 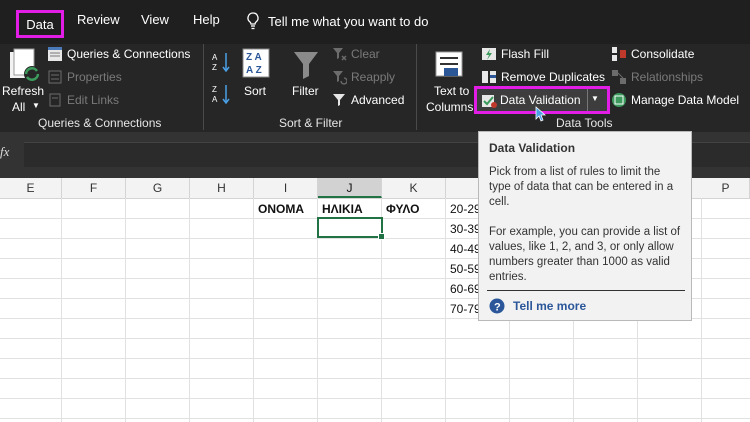 I want to click on sort-dialog-icon: Z A A Z, so click(x=256, y=63).